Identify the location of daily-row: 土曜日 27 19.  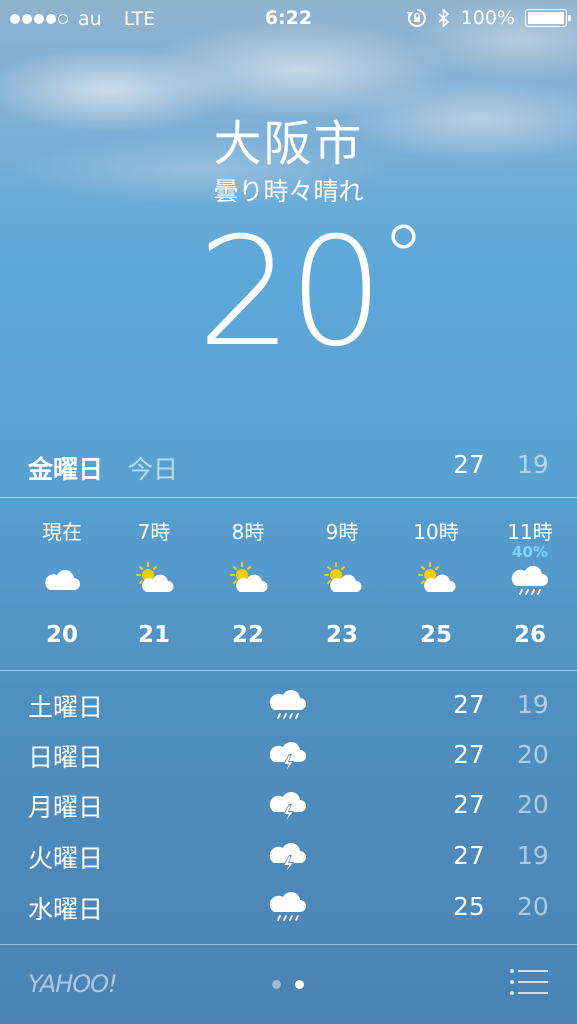
(288, 704).